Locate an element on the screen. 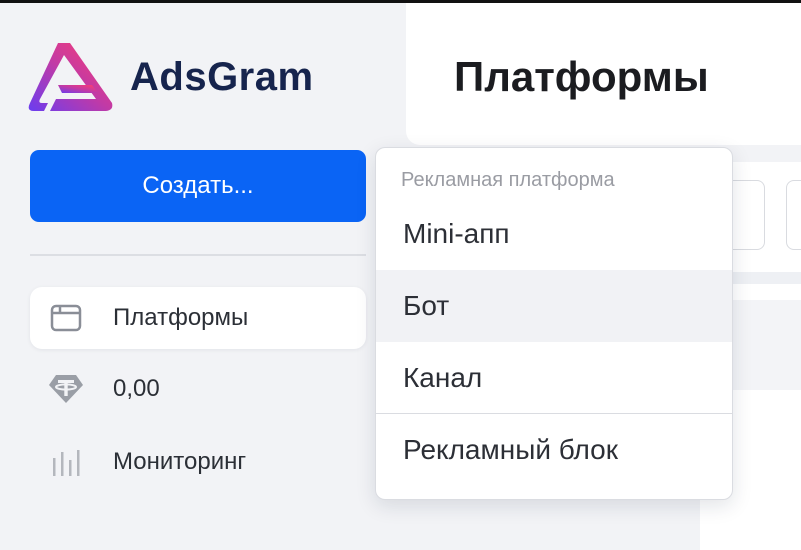  sidebar-item-balance: 0,00 is located at coordinates (198, 389).